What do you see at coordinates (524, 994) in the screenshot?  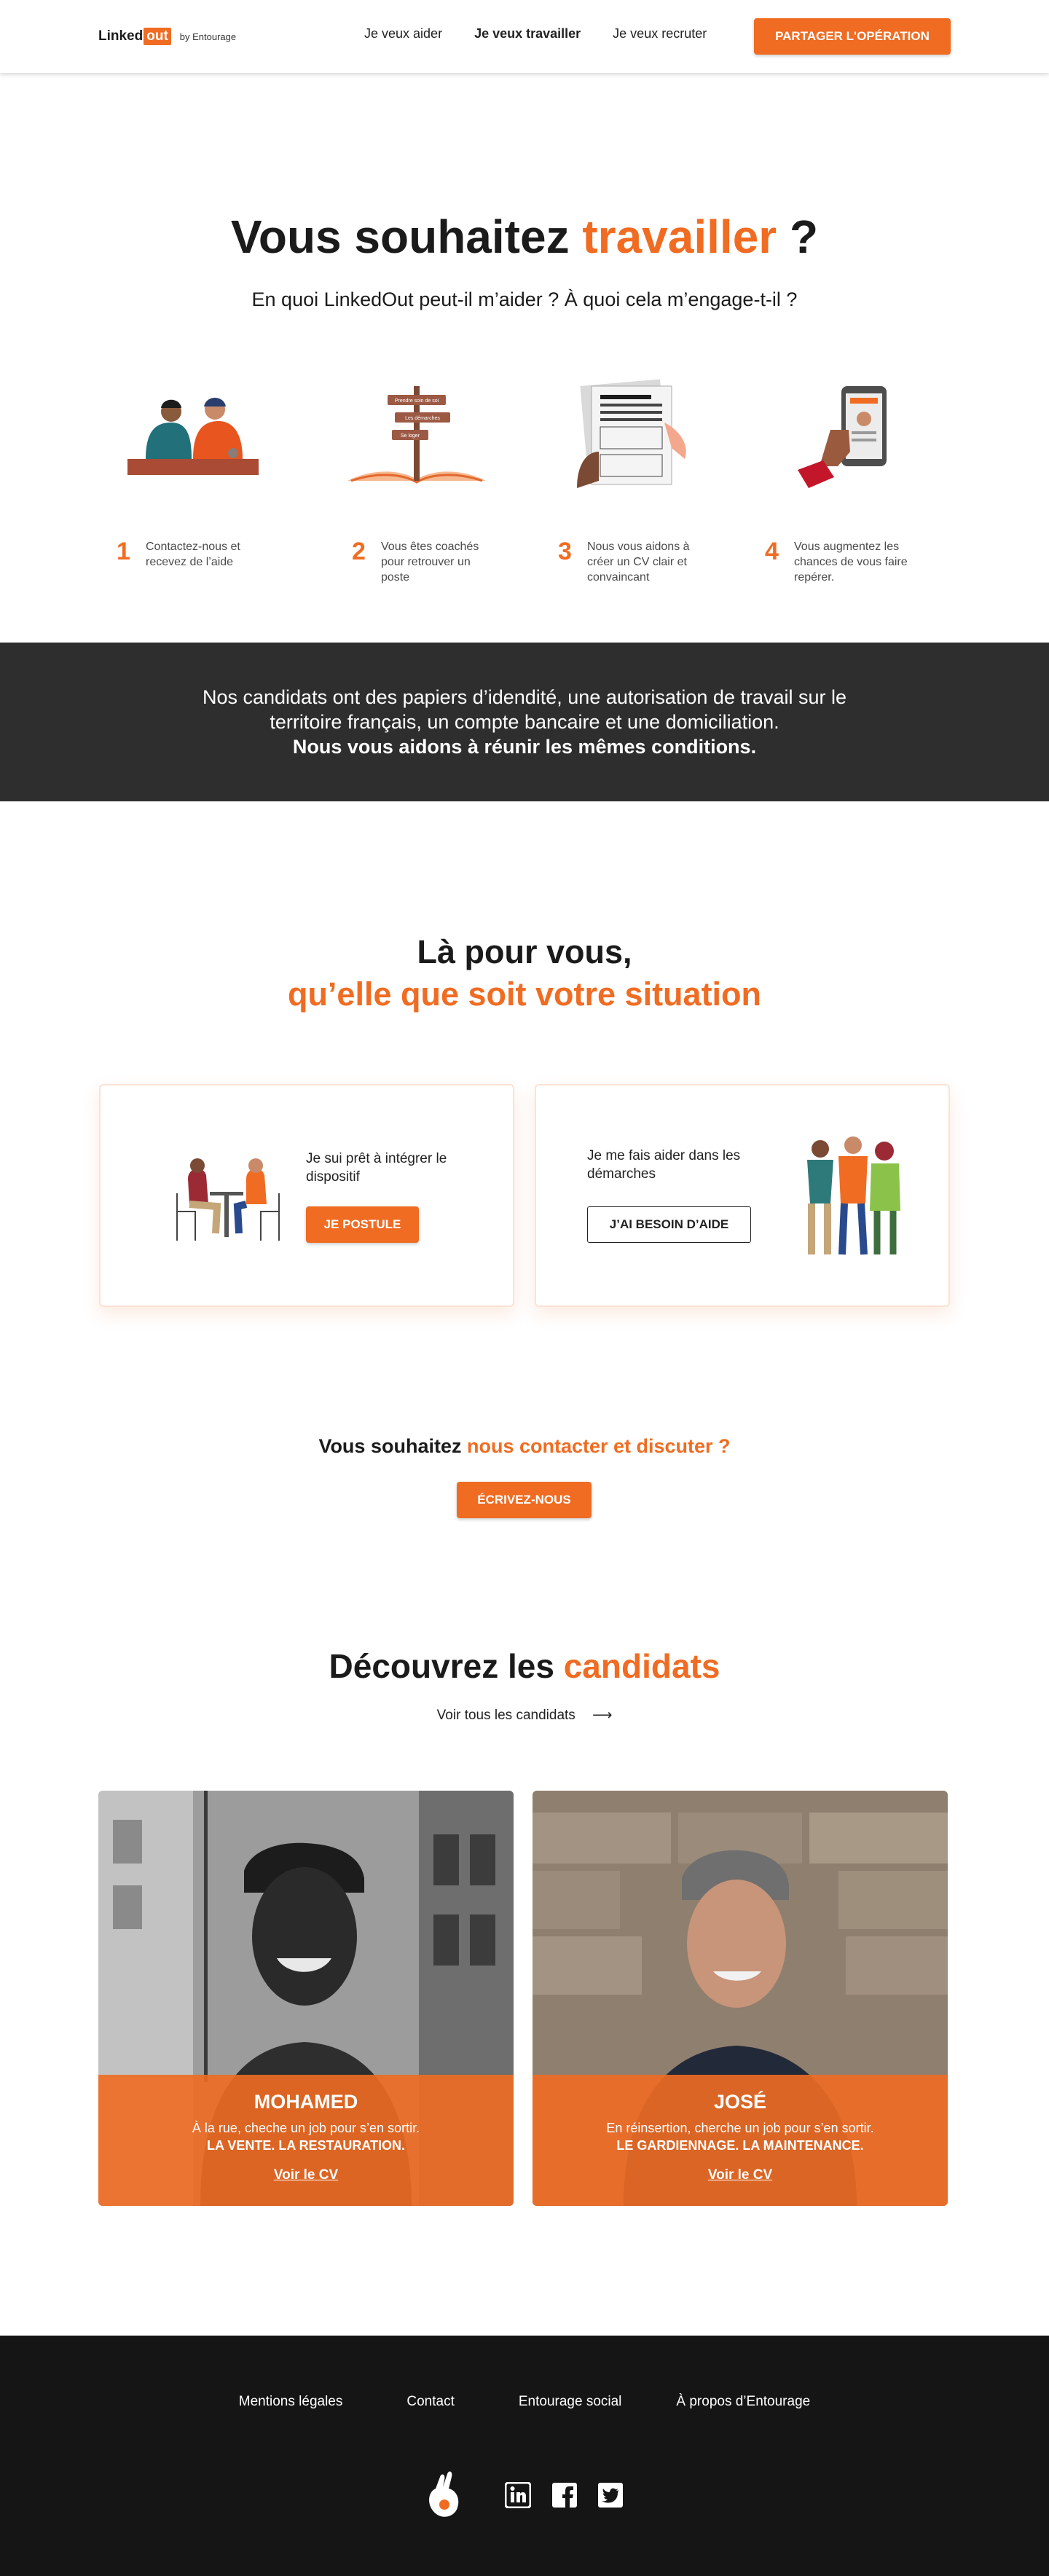 I see `situation-title-line2: qu’elle que soit votre situation` at bounding box center [524, 994].